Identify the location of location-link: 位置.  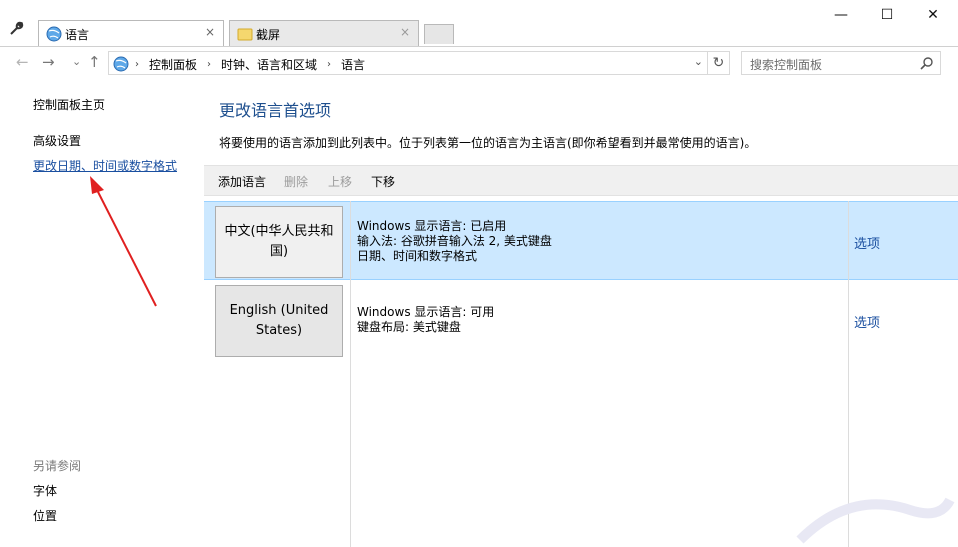
(45, 515).